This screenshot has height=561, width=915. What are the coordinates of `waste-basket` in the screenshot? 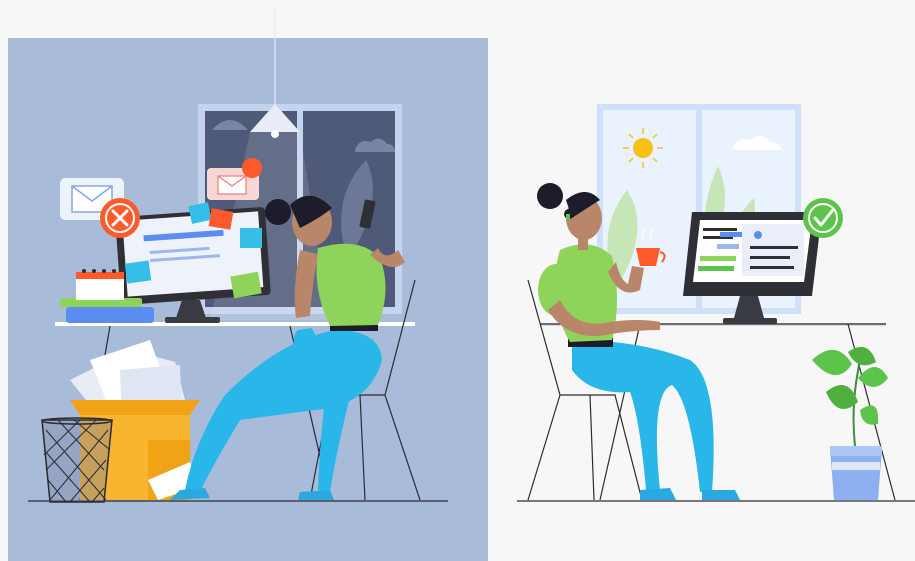 It's located at (77, 460).